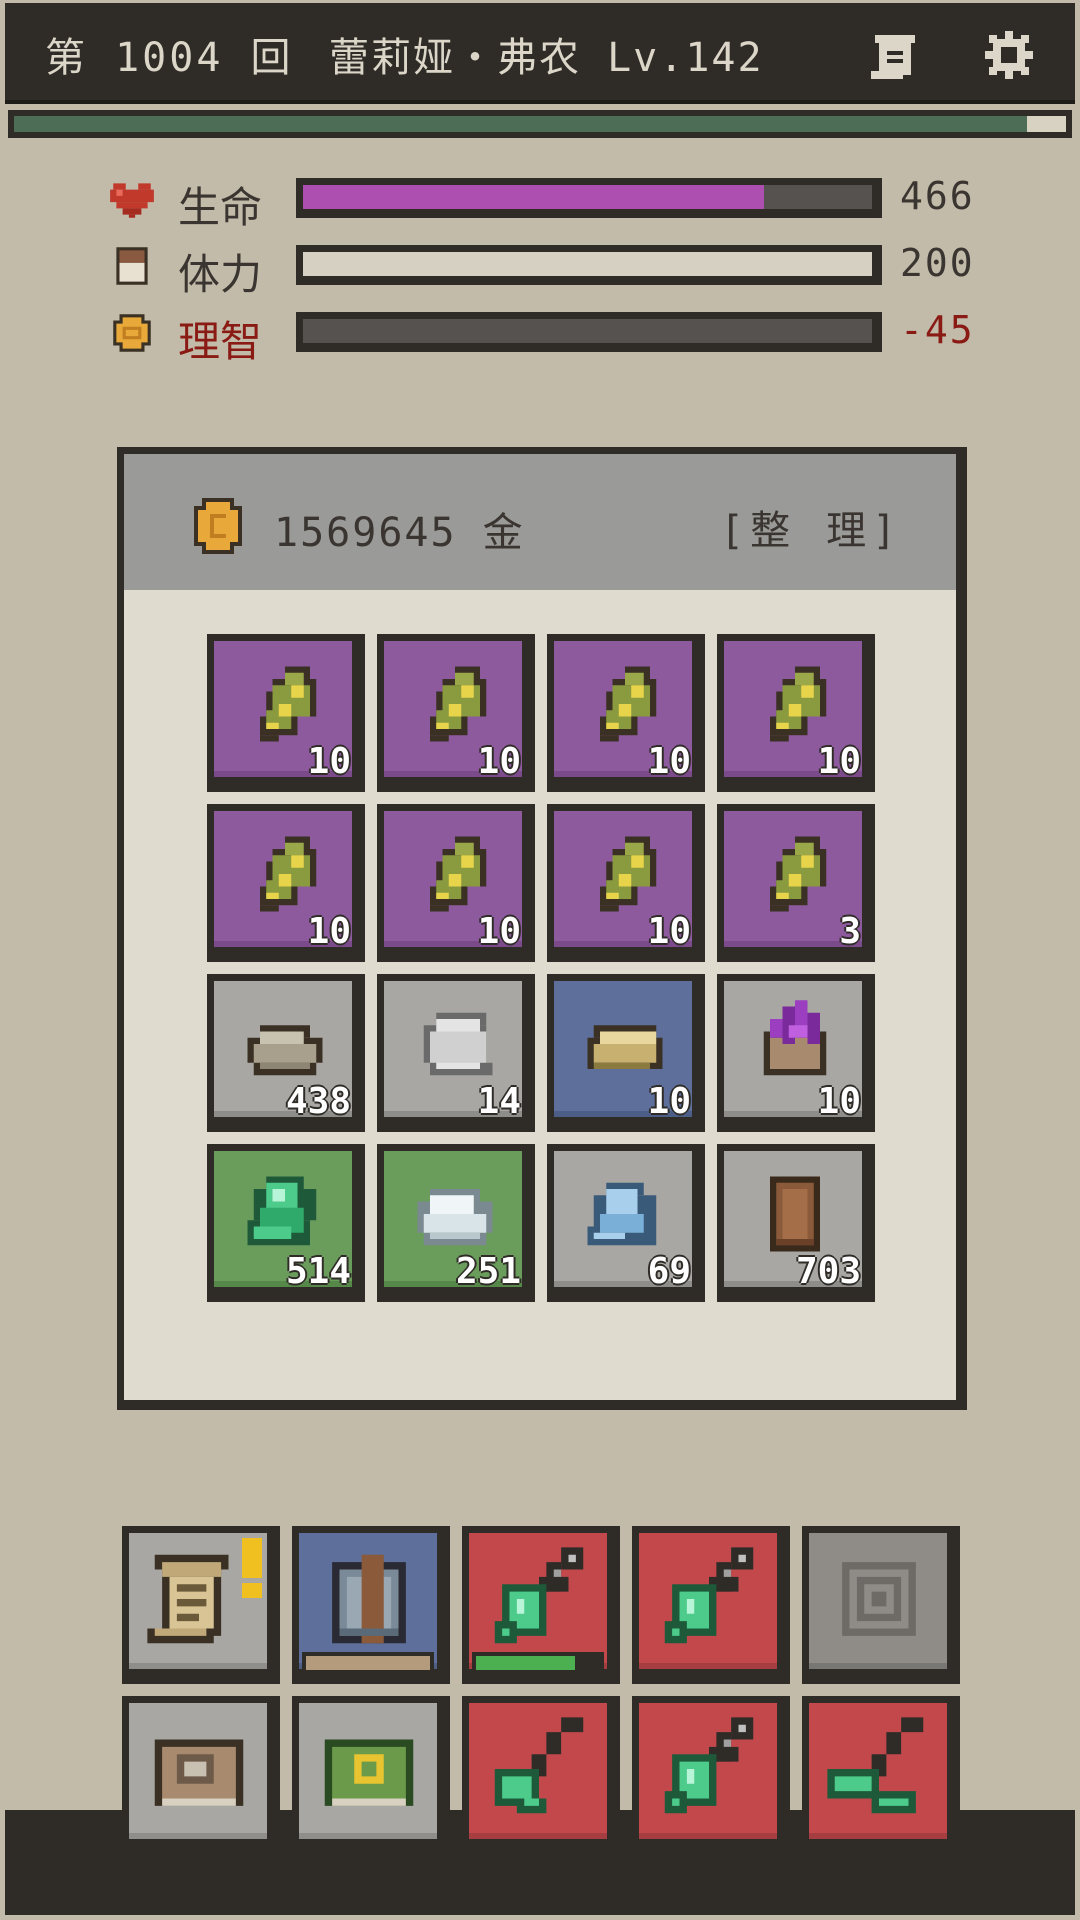 Image resolution: width=1080 pixels, height=1920 pixels. I want to click on heart-icon, so click(132, 200).